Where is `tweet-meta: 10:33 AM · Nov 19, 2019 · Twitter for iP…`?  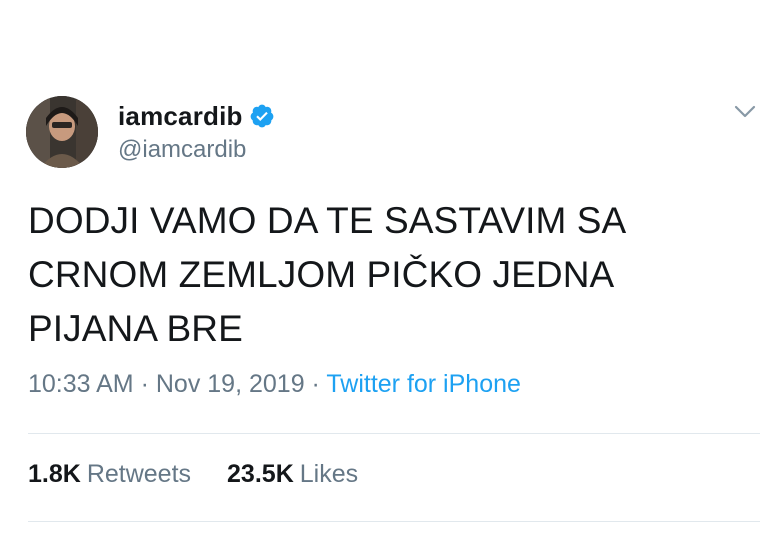 tweet-meta: 10:33 AM · Nov 19, 2019 · Twitter for iP… is located at coordinates (274, 384).